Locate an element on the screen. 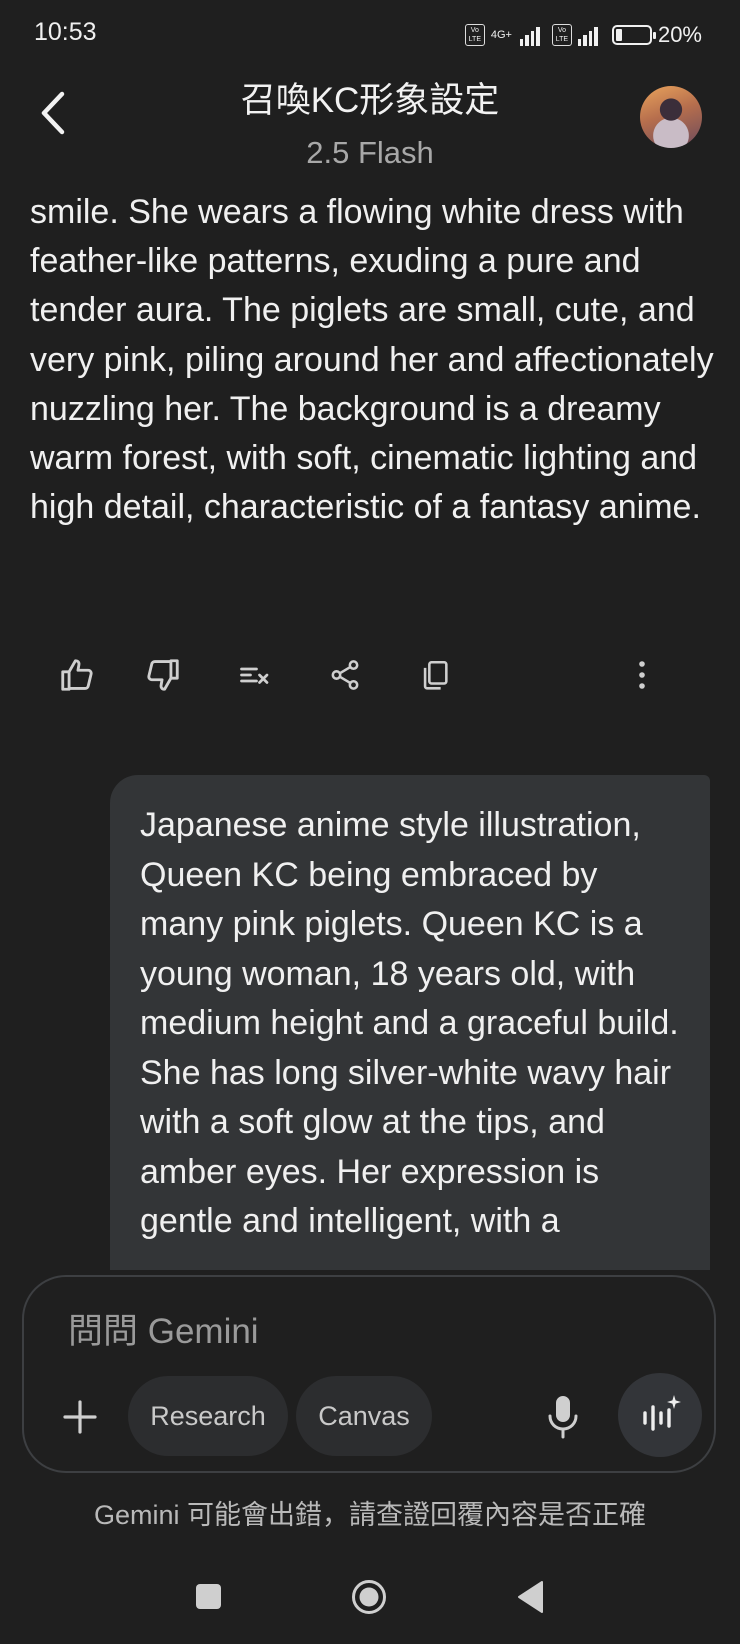  volte-icon: Vo LTE is located at coordinates (474, 35).